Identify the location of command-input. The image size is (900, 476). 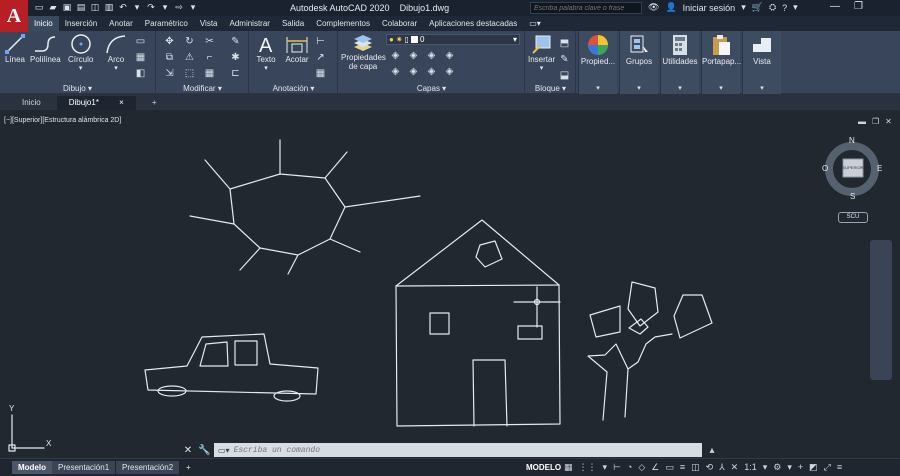
(448, 450).